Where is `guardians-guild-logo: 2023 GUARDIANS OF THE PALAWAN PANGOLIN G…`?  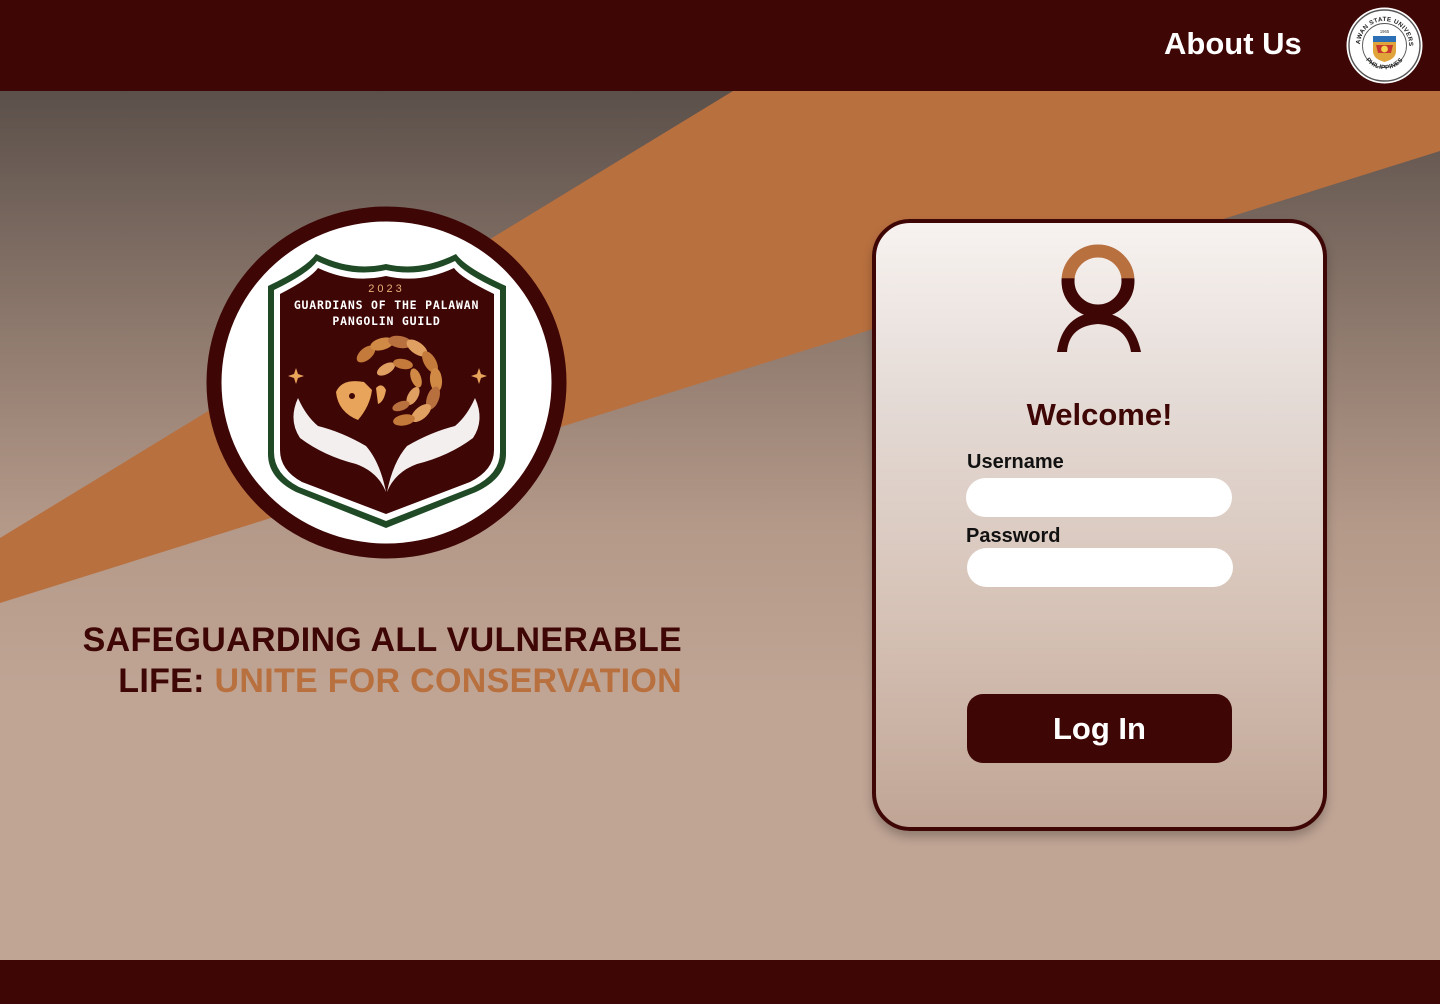 guardians-guild-logo: 2023 GUARDIANS OF THE PALAWAN PANGOLIN G… is located at coordinates (386, 382).